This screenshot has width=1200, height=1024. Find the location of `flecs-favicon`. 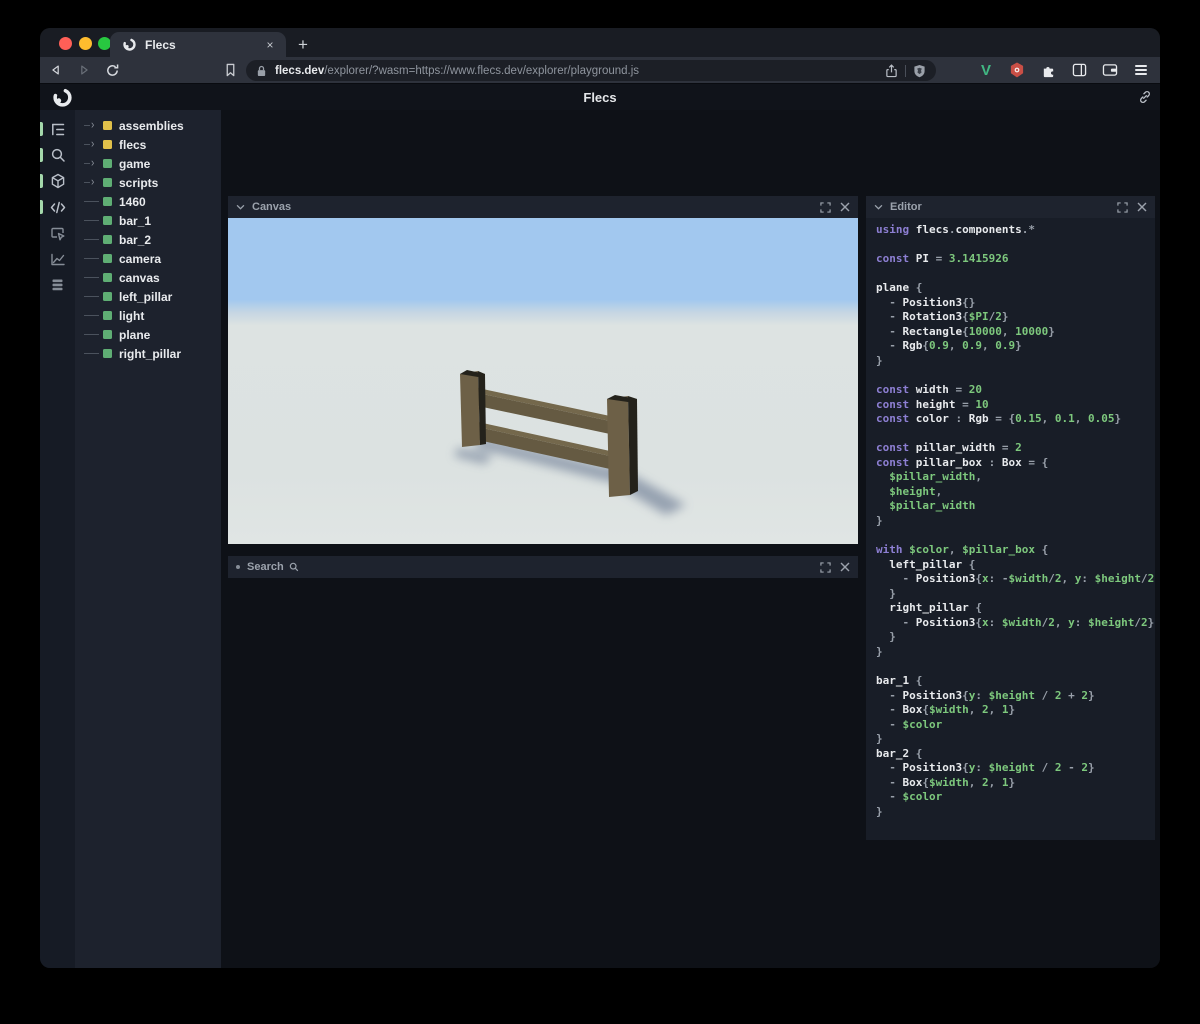

flecs-favicon is located at coordinates (129, 44).